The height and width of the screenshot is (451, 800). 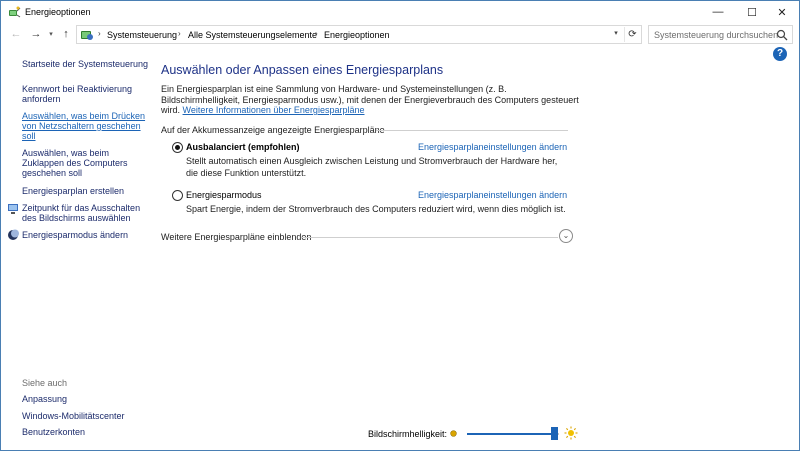 I want to click on sidebar-link-line: anfordern, so click(x=41, y=99).